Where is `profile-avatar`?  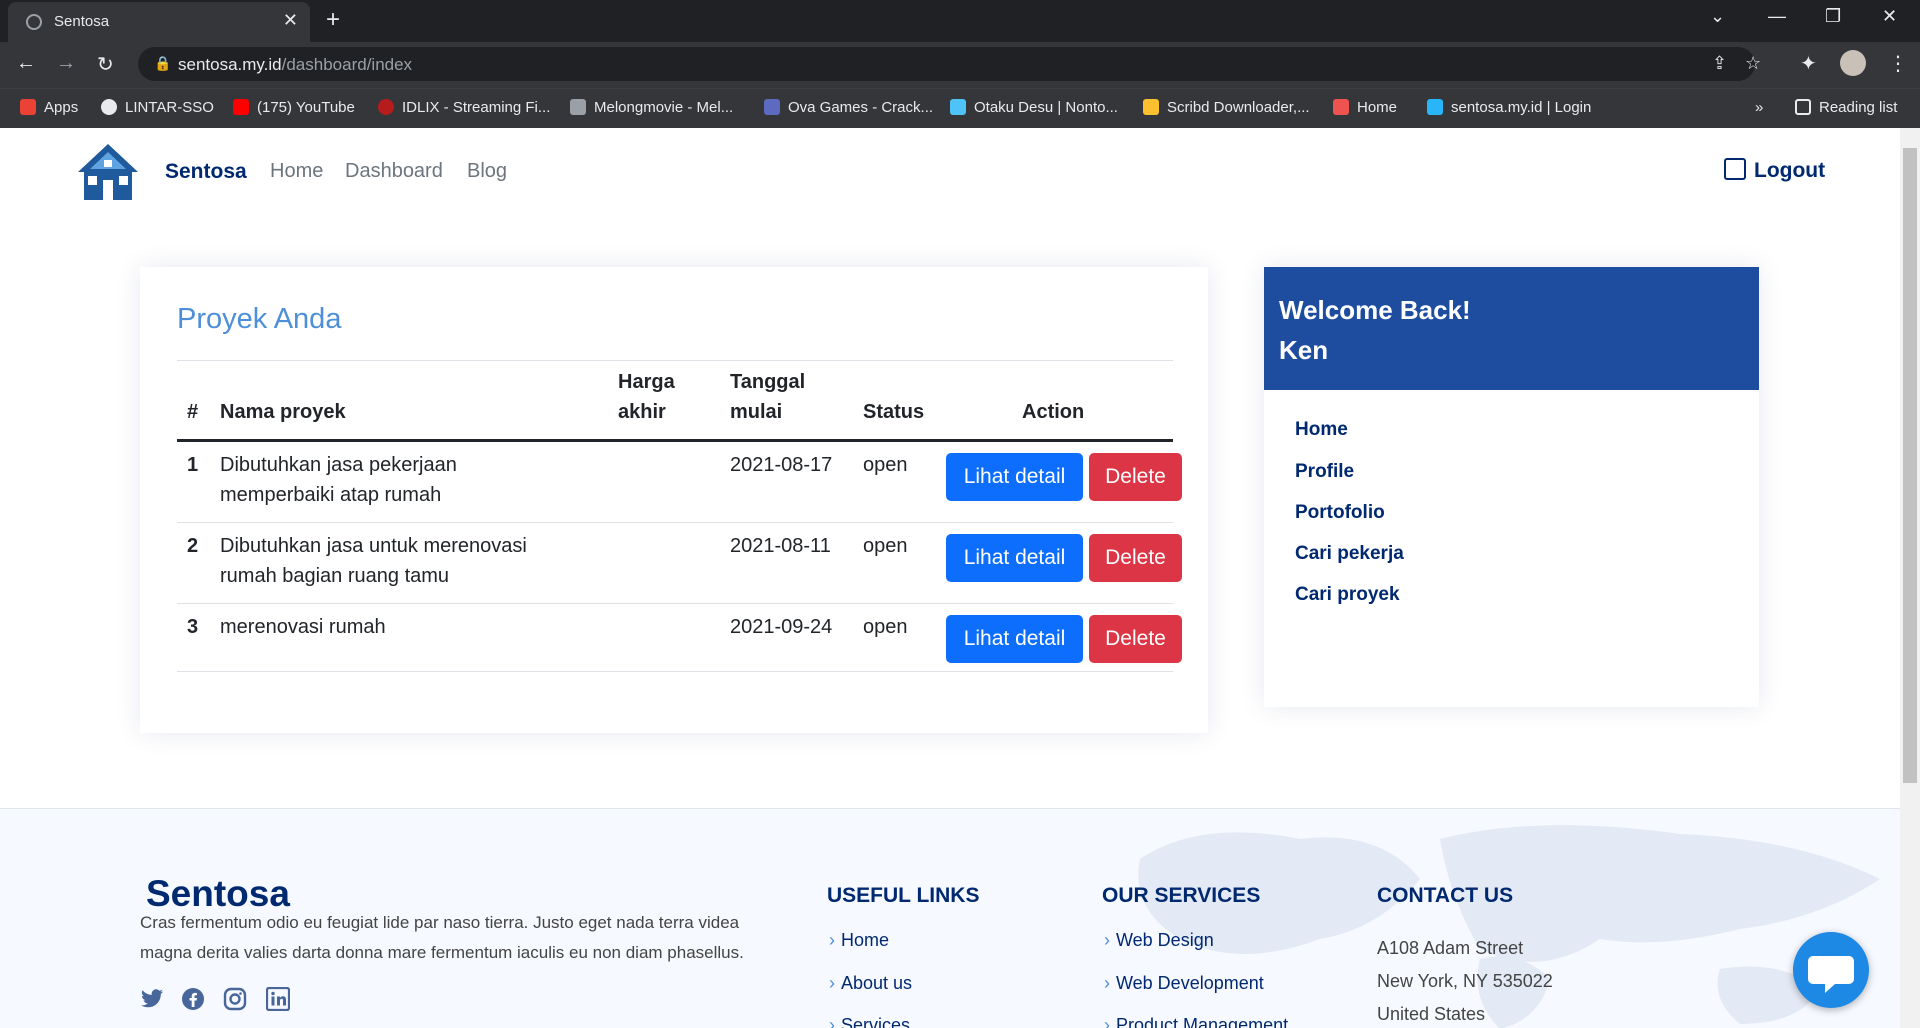 profile-avatar is located at coordinates (1853, 63).